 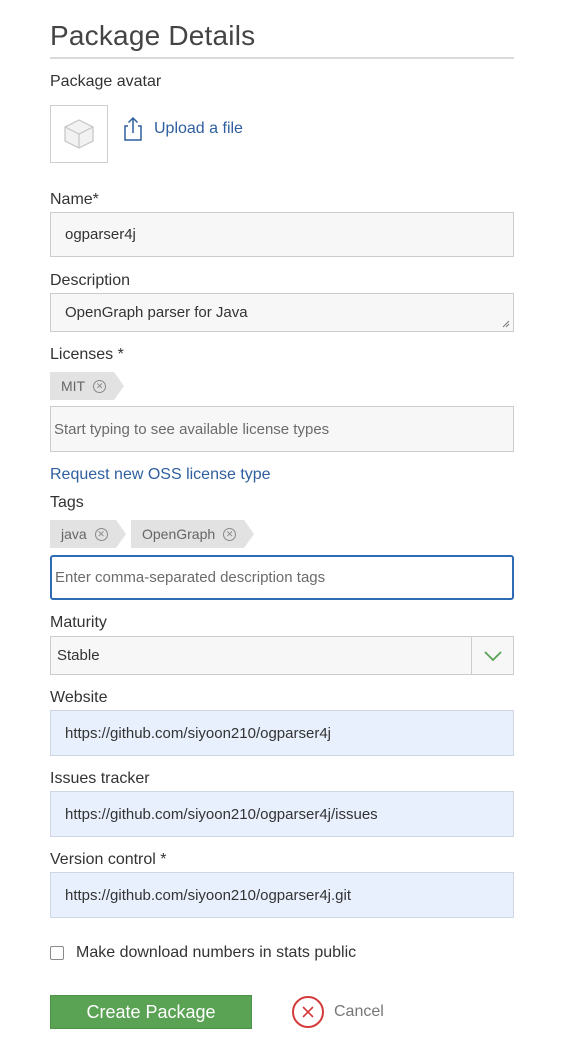 I want to click on tags-placeholder: Enter comma-separated description tags, so click(x=190, y=577).